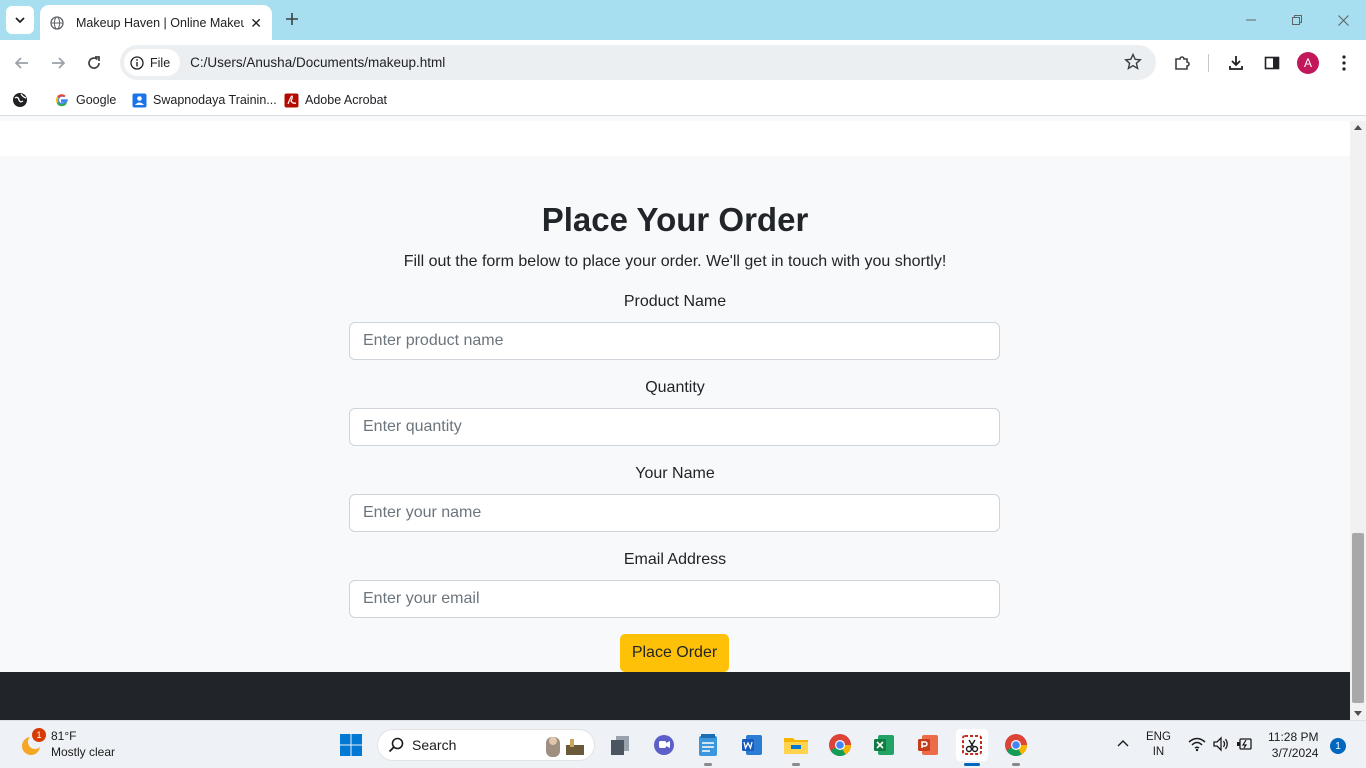 The height and width of the screenshot is (768, 1366). Describe the element at coordinates (291, 100) in the screenshot. I see `acrobat-icon` at that location.